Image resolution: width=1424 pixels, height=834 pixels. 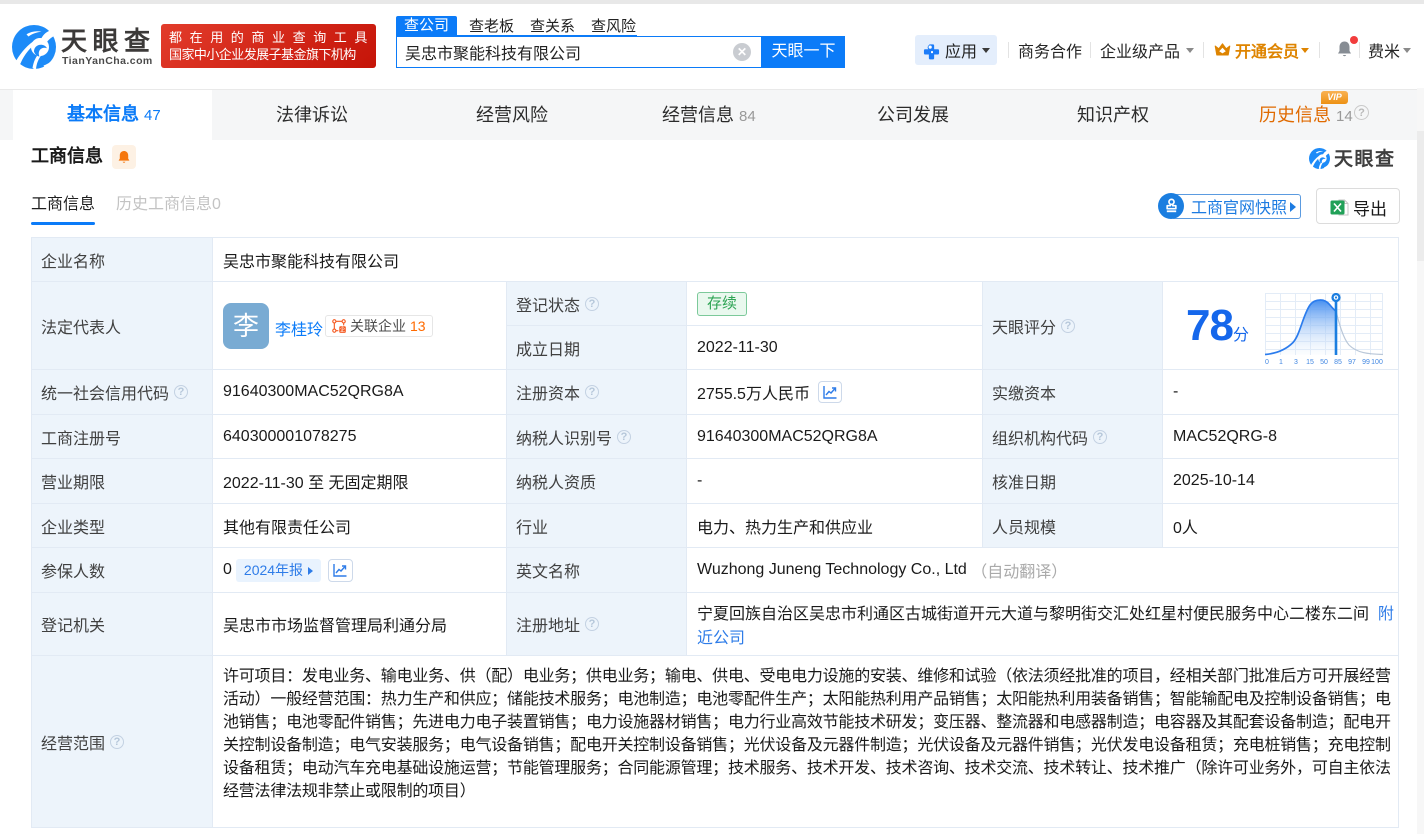 I want to click on svg-text: 50, so click(x=1324, y=362).